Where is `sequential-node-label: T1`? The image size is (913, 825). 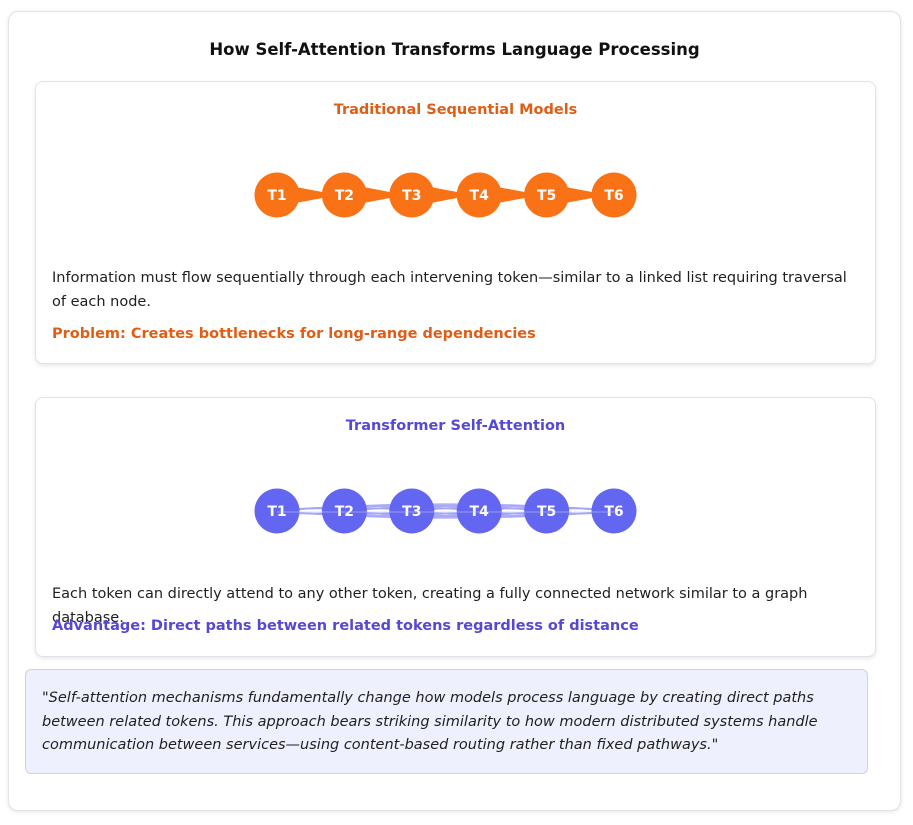
sequential-node-label: T1 is located at coordinates (276, 196).